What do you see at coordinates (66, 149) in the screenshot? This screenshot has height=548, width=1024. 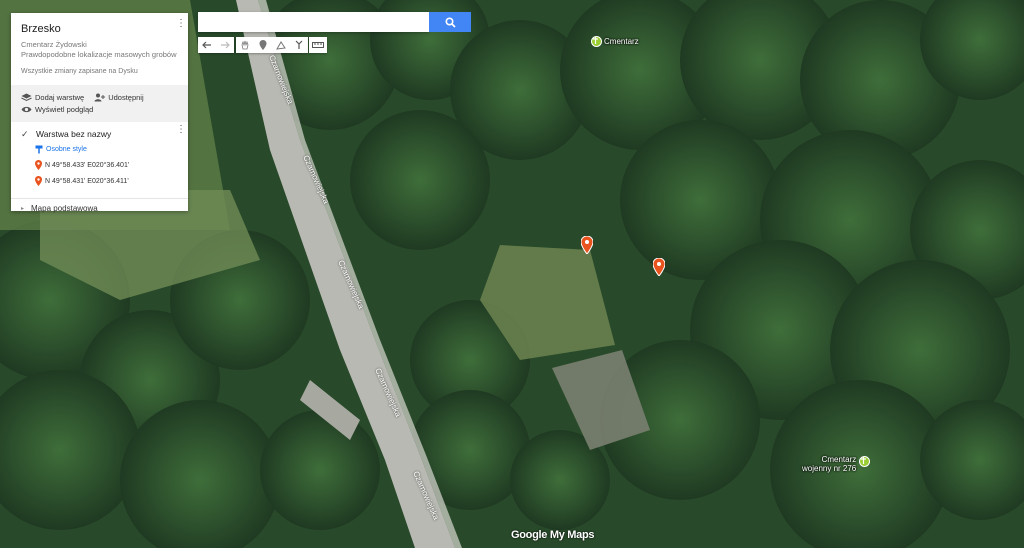 I see `layer-style-label: Osobne style` at bounding box center [66, 149].